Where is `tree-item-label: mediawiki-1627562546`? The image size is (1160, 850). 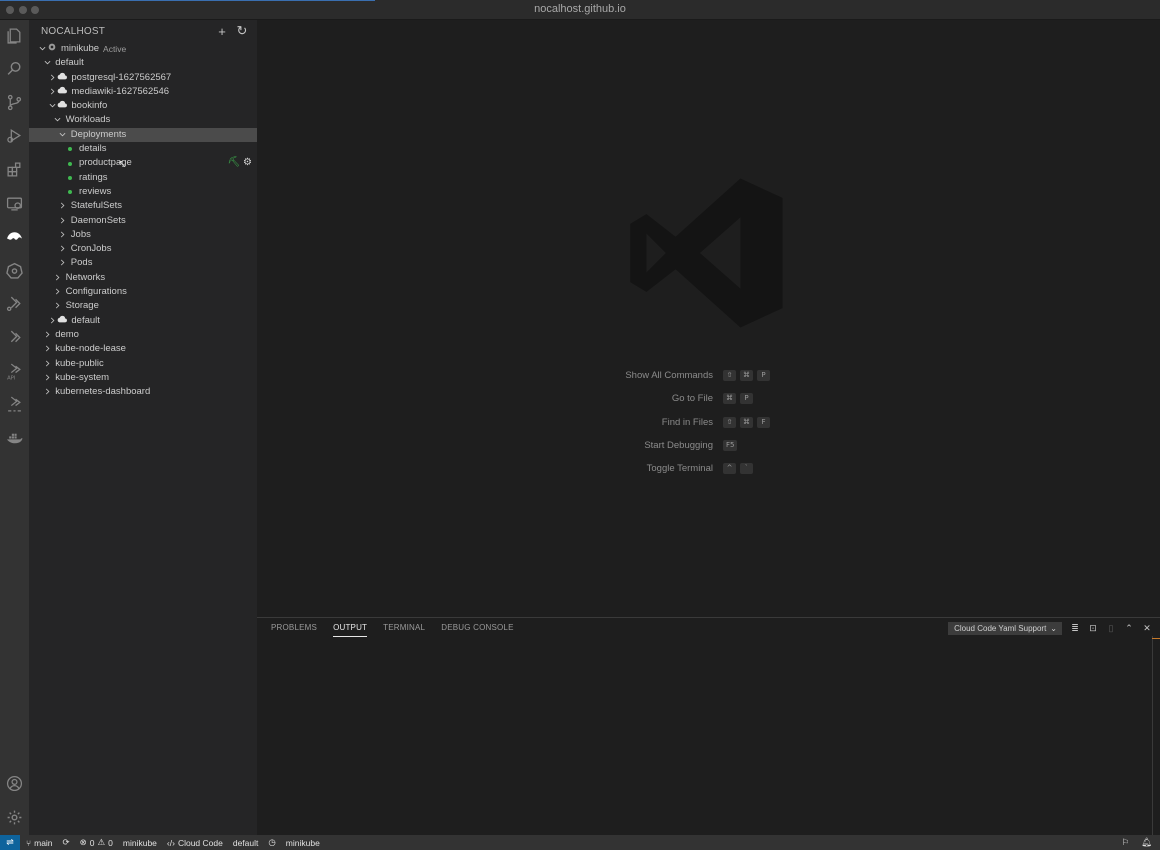
tree-item-label: mediawiki-1627562546 is located at coordinates (120, 91).